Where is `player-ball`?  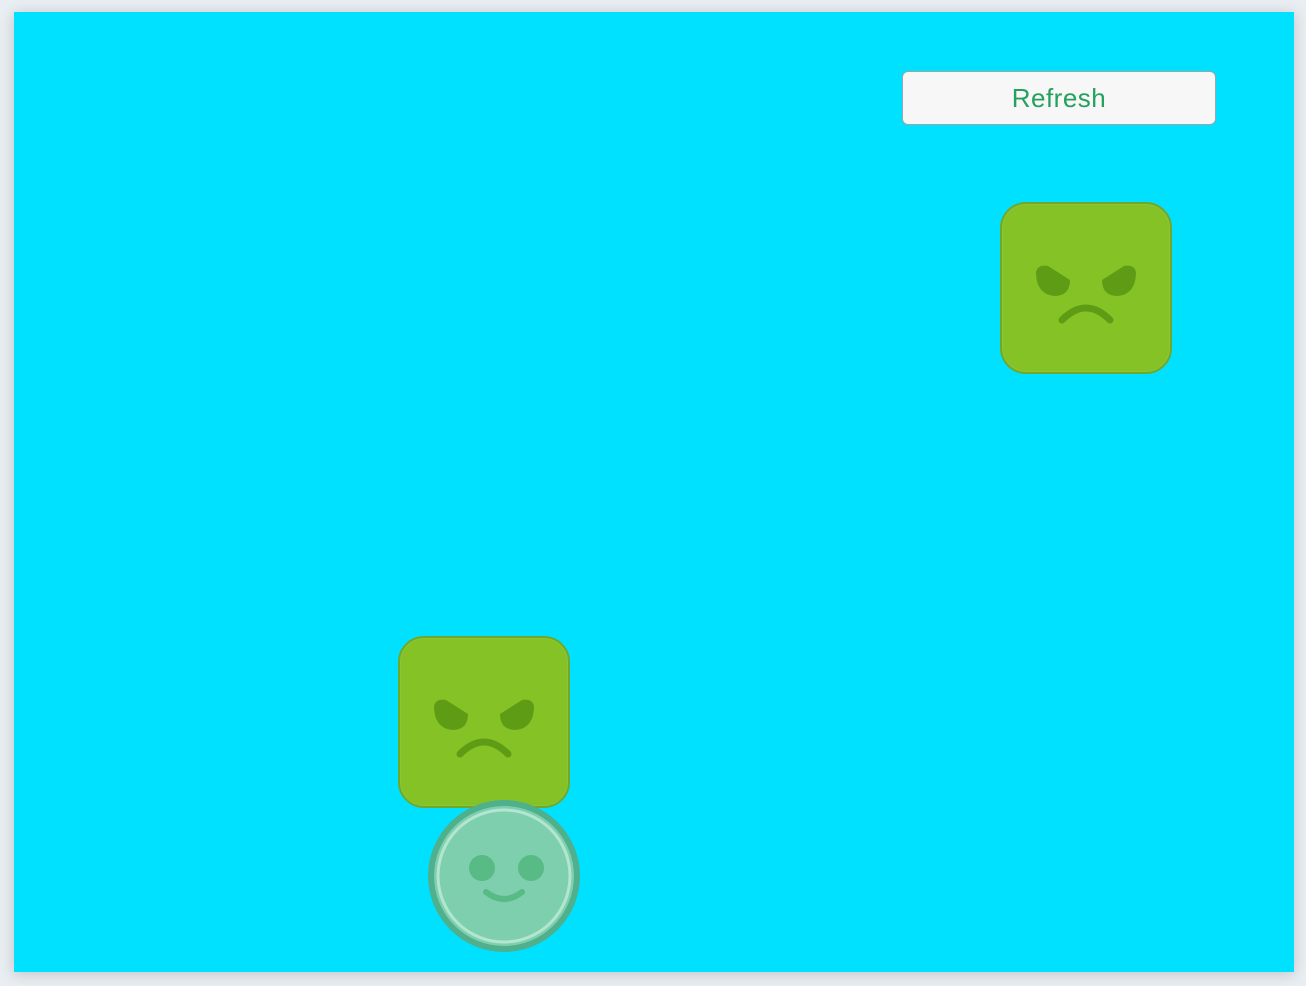 player-ball is located at coordinates (504, 876).